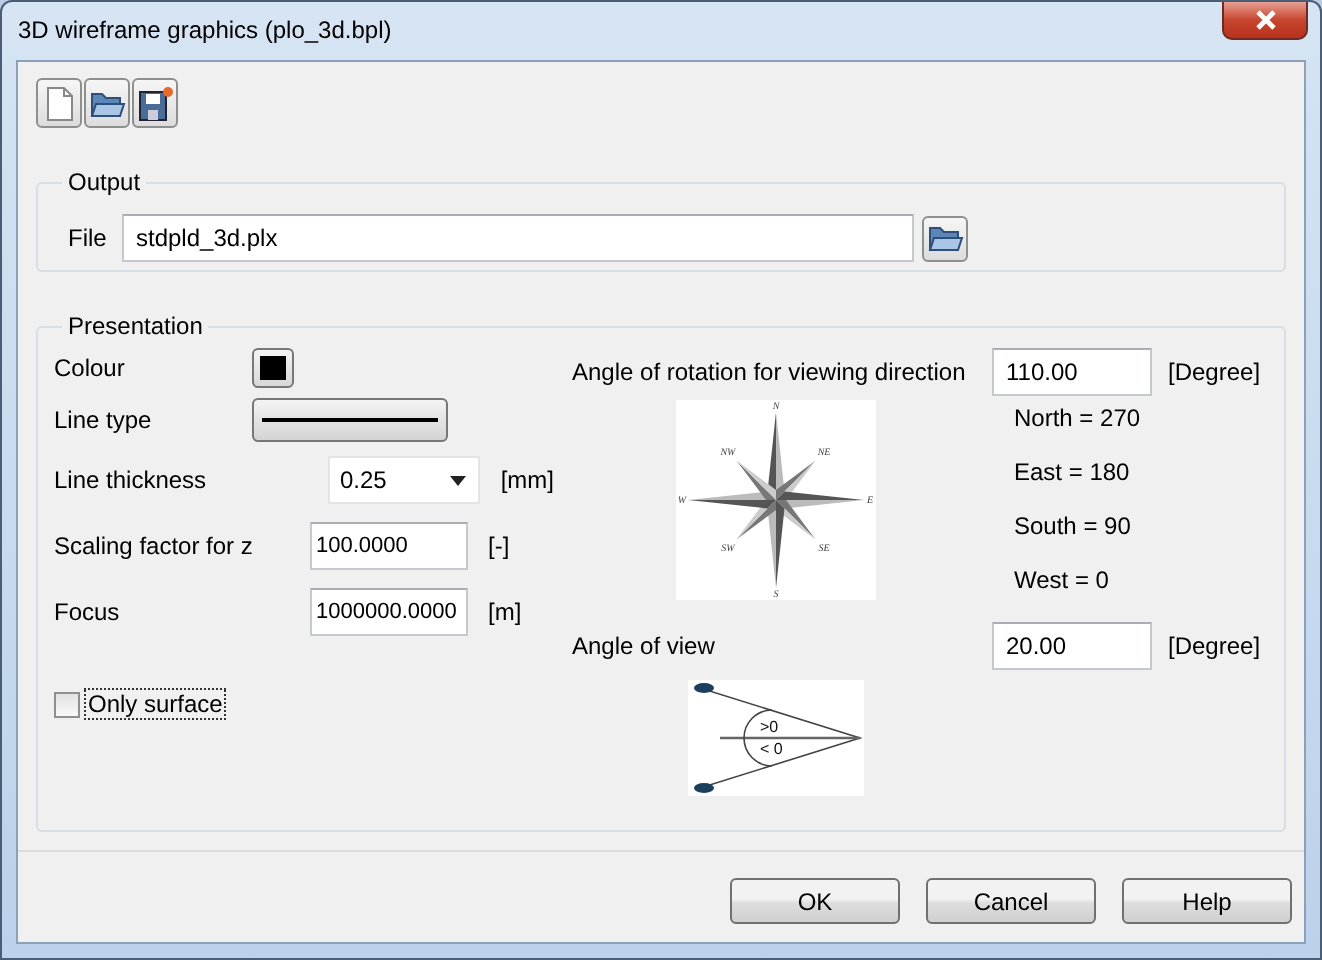 Image resolution: width=1322 pixels, height=960 pixels. I want to click on file-field: stdpld_3d.plx, so click(518, 238).